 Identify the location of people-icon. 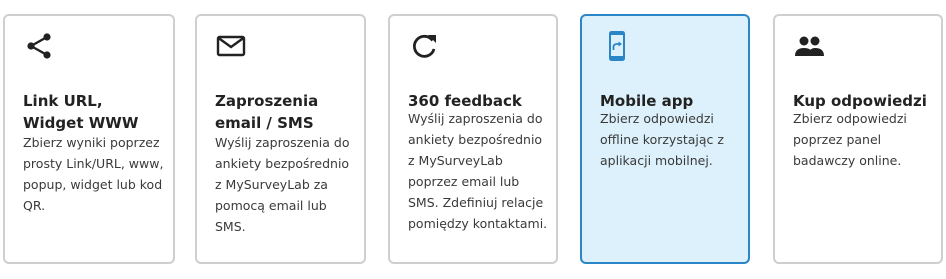
(809, 46).